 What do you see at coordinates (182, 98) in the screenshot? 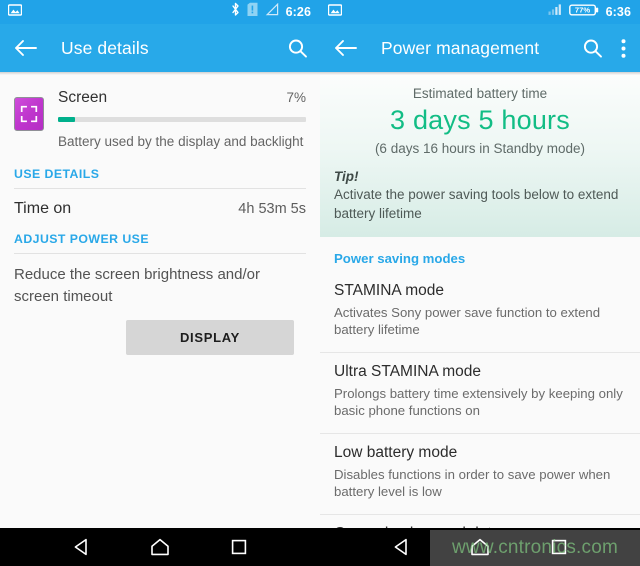
I see `screen-usage-head: Screen 7%` at bounding box center [182, 98].